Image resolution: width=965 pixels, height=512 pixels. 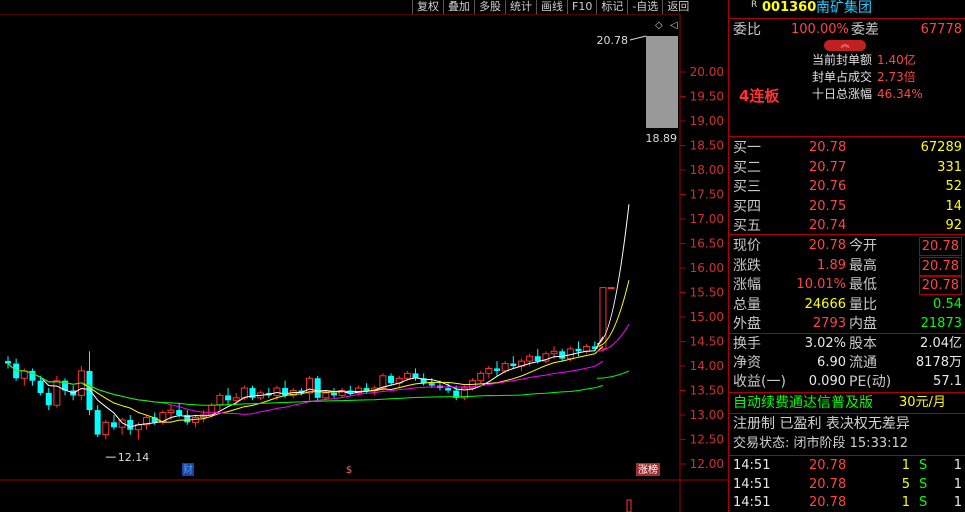 I want to click on fund-value: 2.04亿, so click(x=941, y=343).